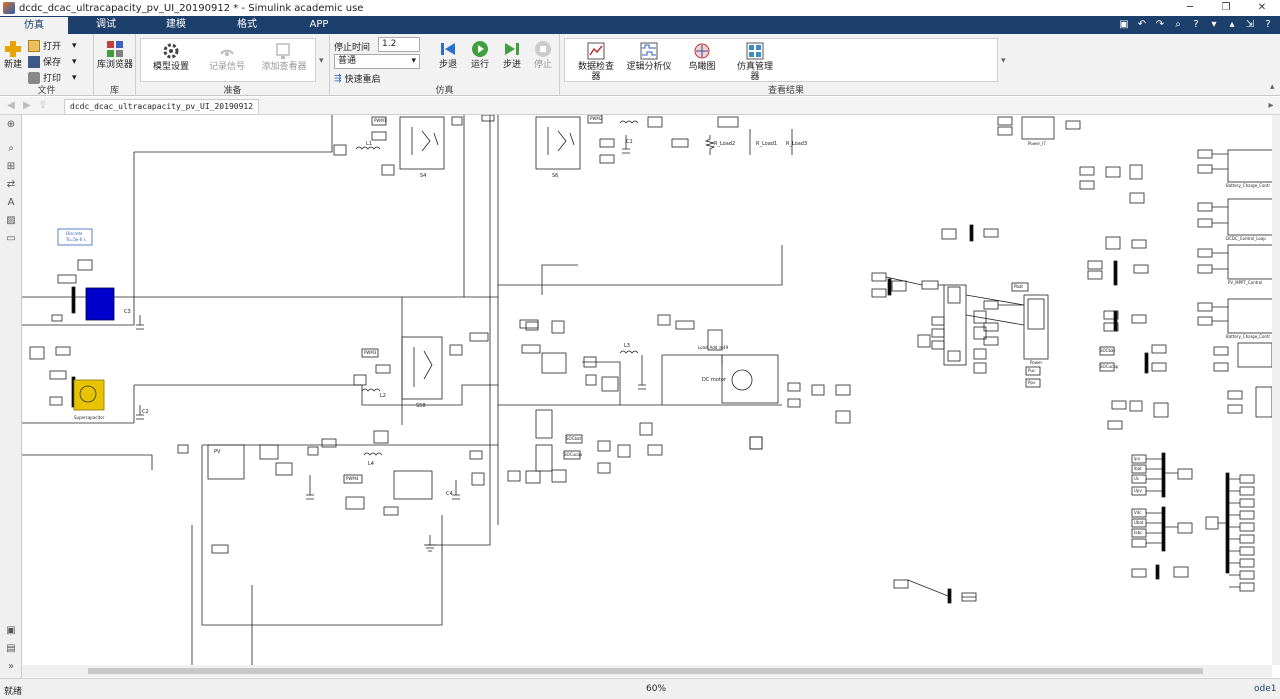  I want to click on open-button: 打开 ▾, so click(52, 45).